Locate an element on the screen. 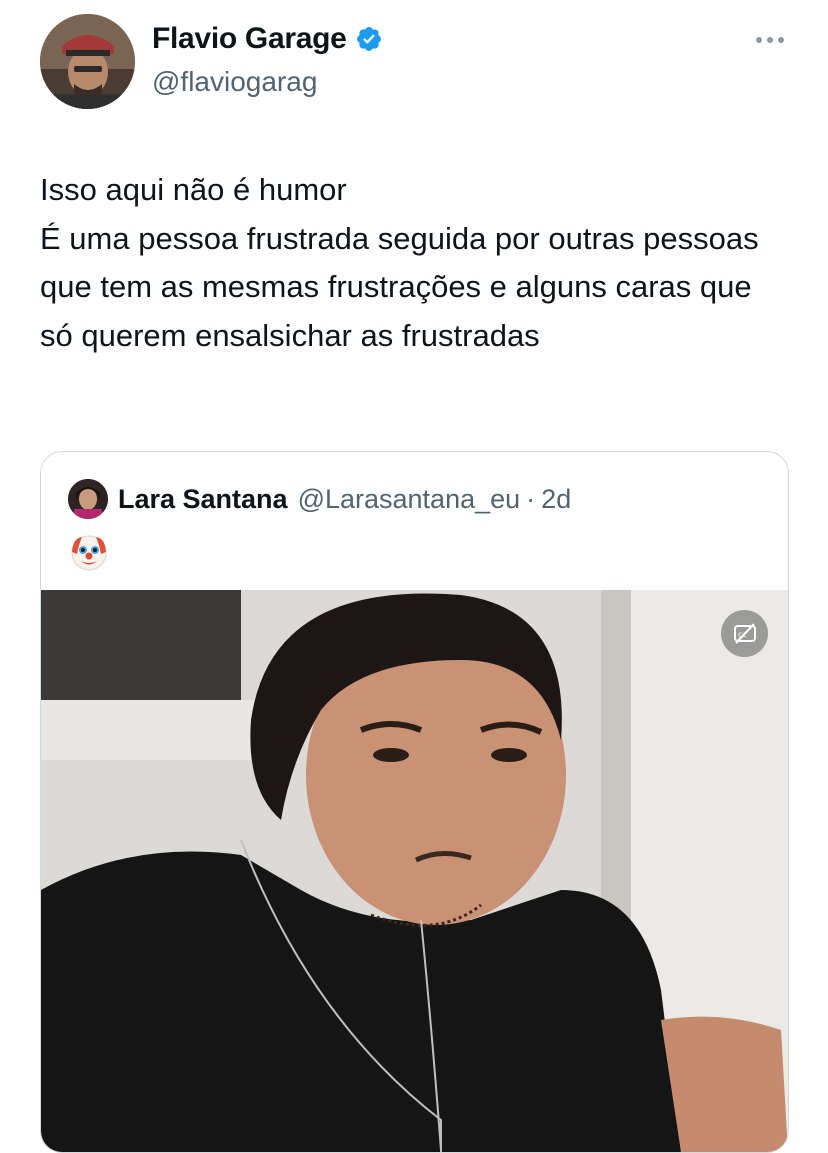 Image resolution: width=828 pixels, height=1153 pixels. more-options-icon is located at coordinates (770, 40).